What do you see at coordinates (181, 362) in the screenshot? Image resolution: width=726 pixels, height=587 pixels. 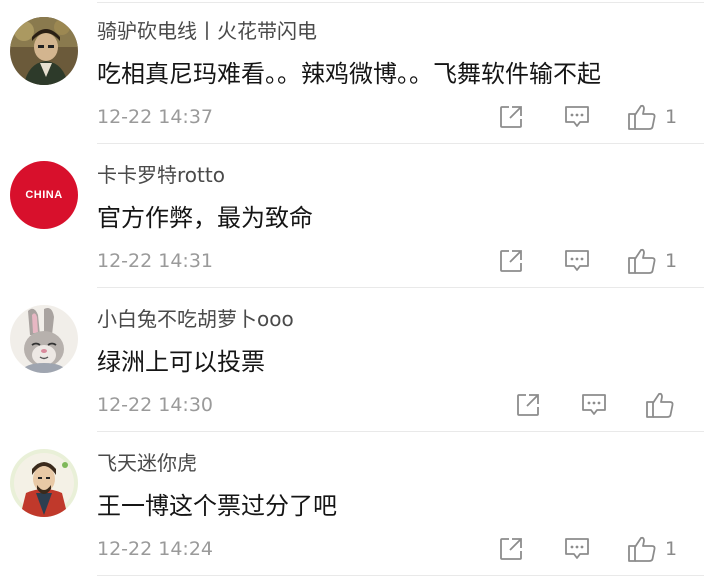 I see `comment-text: 绿洲上可以投票` at bounding box center [181, 362].